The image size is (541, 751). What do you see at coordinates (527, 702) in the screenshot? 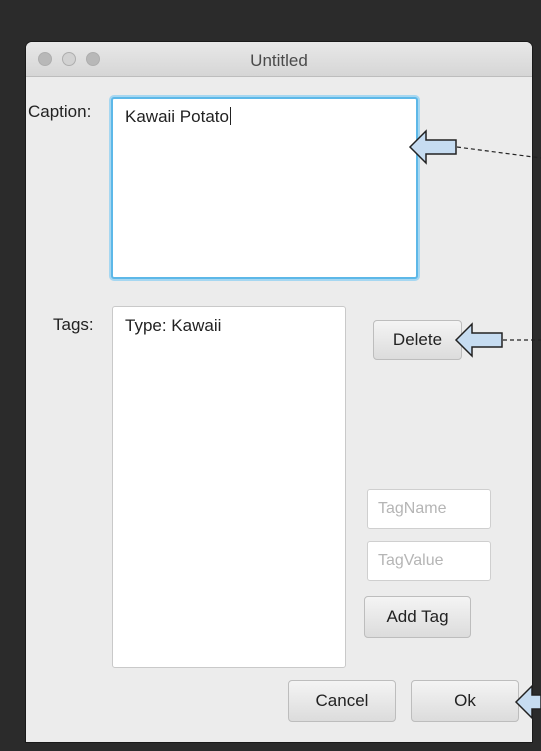
I see `ok-pointer-arrow-icon` at bounding box center [527, 702].